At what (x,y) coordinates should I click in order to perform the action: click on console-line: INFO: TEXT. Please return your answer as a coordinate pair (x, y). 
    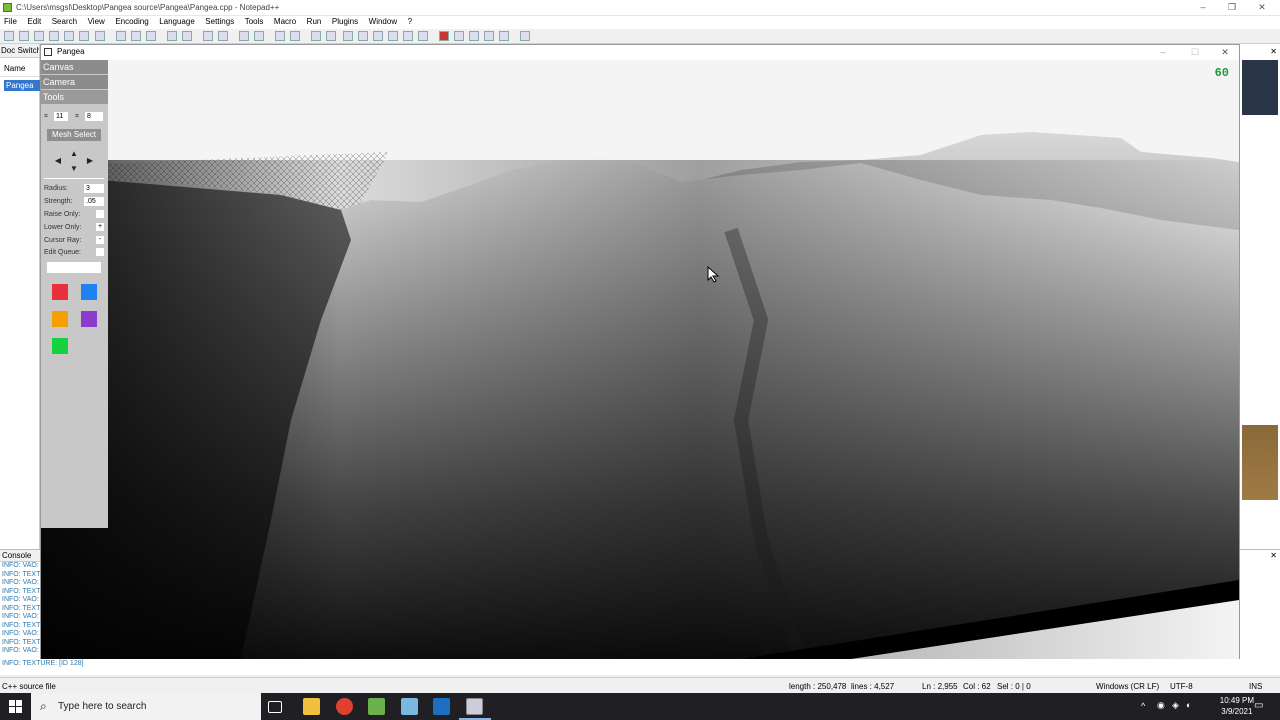
    Looking at the image, I should click on (21, 574).